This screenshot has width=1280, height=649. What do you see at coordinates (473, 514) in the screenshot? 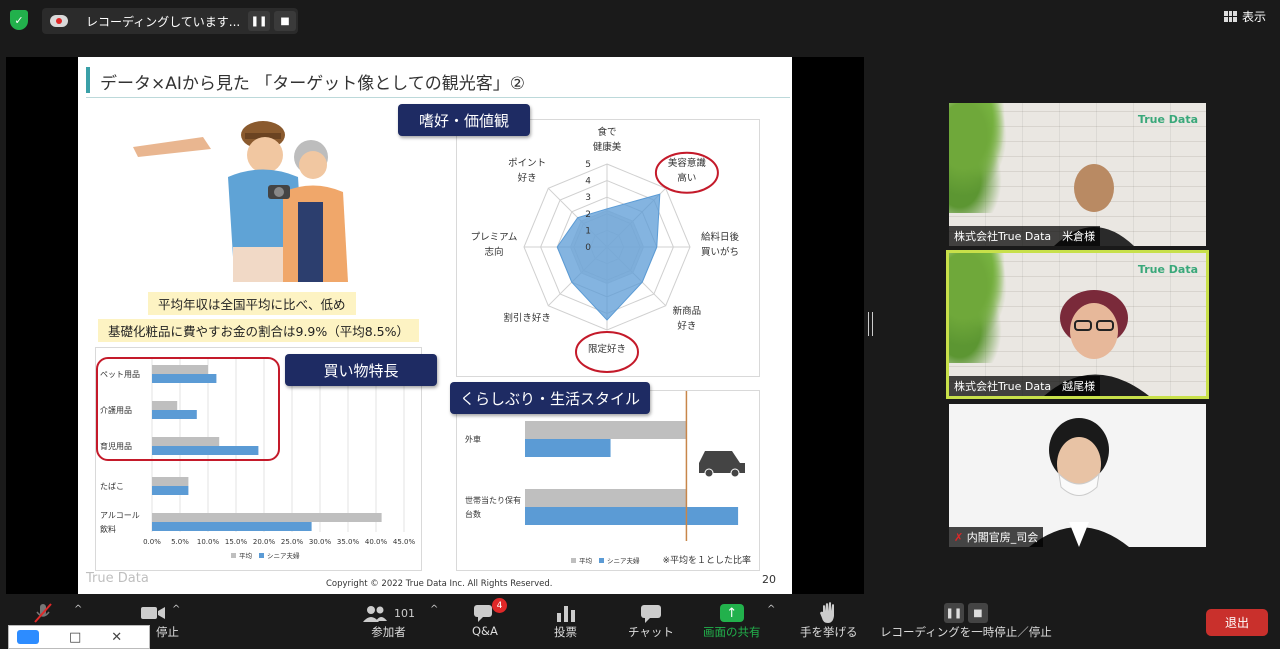
I see `category-label: 台数` at bounding box center [473, 514].